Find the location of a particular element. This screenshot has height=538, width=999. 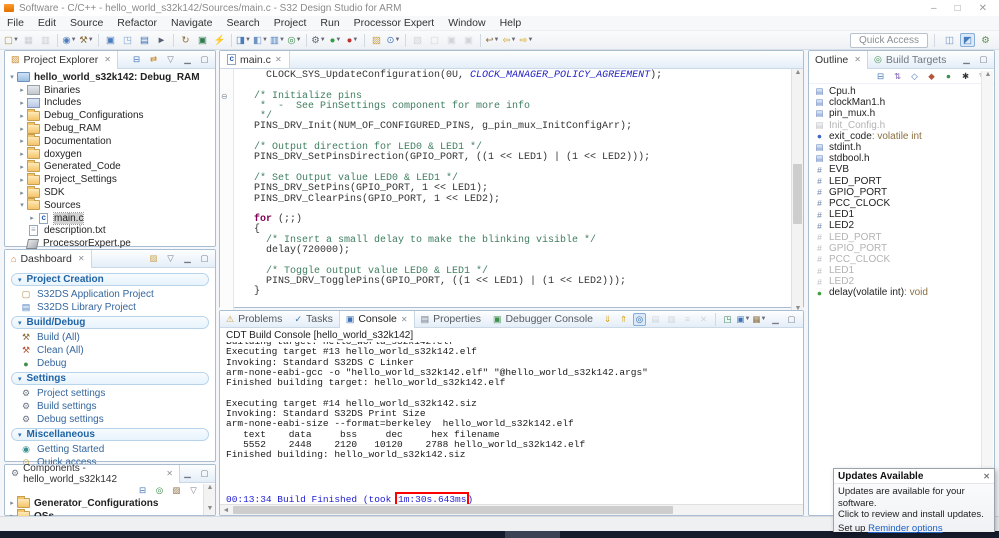

outline-scrollbar: ▲ ▼ is located at coordinates (987, 292).